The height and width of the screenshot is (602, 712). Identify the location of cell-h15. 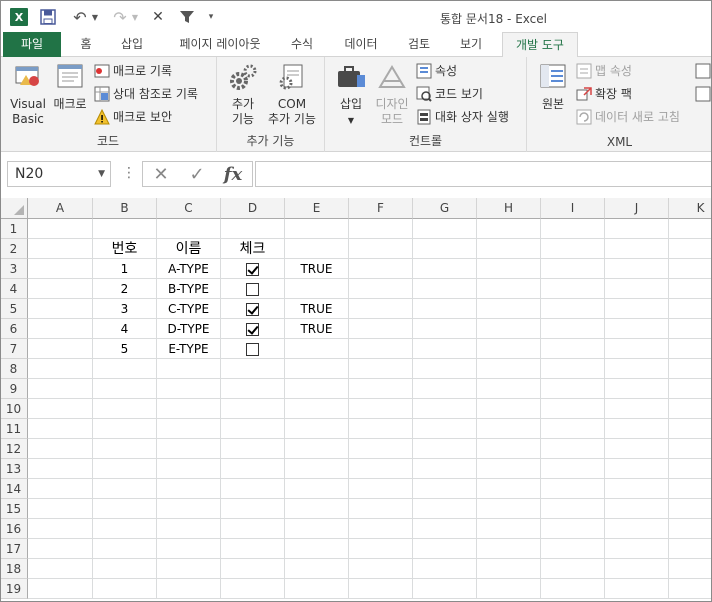
(509, 509).